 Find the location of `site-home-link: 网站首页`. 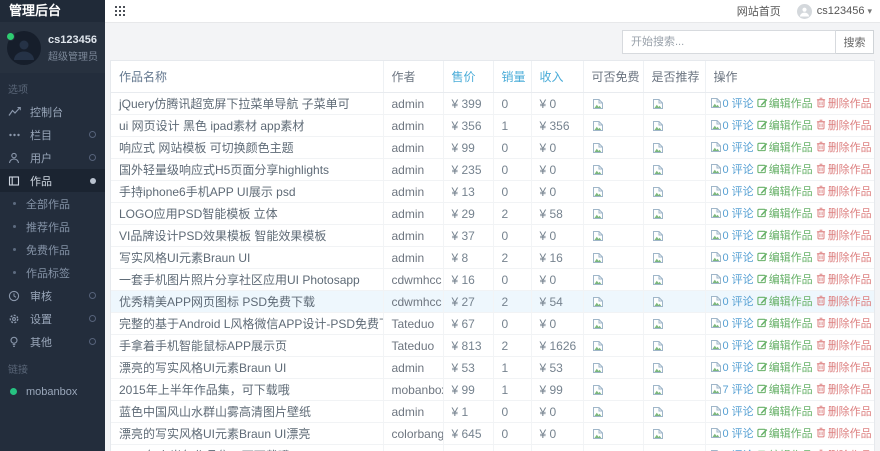

site-home-link: 网站首页 is located at coordinates (759, 11).